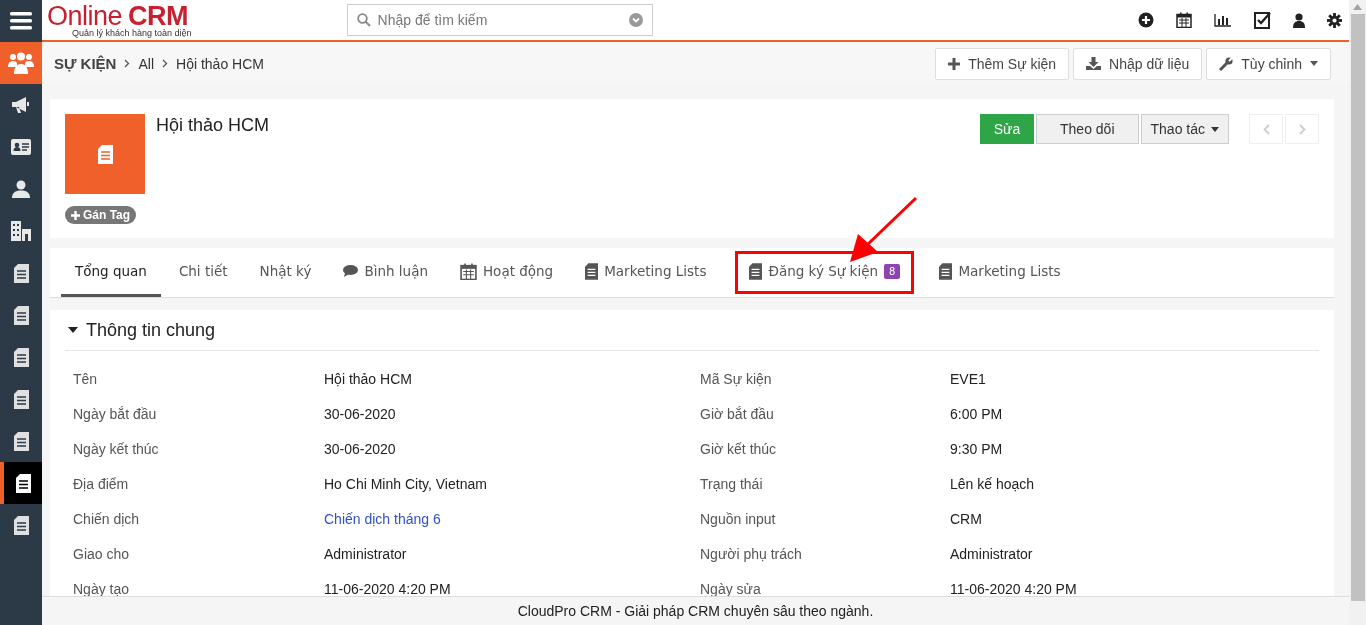 The width and height of the screenshot is (1366, 625). Describe the element at coordinates (1299, 20) in the screenshot. I see `user-icon` at that location.